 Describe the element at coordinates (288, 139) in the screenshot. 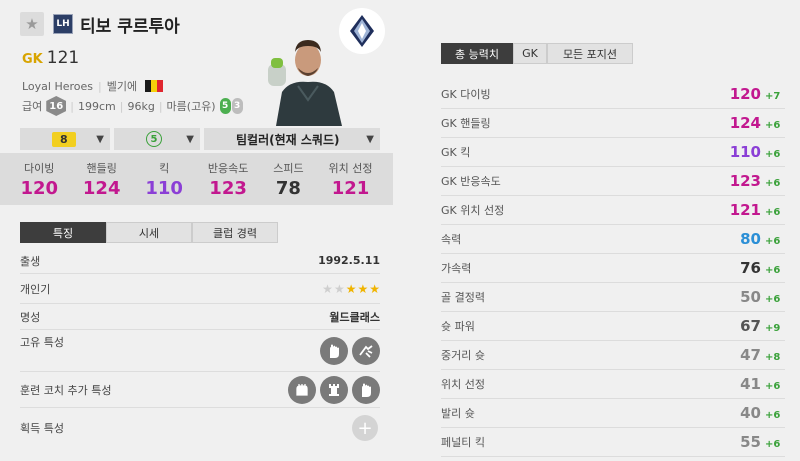

I see `team-color-value: 팀컬러(현재 스쿼드)` at that location.